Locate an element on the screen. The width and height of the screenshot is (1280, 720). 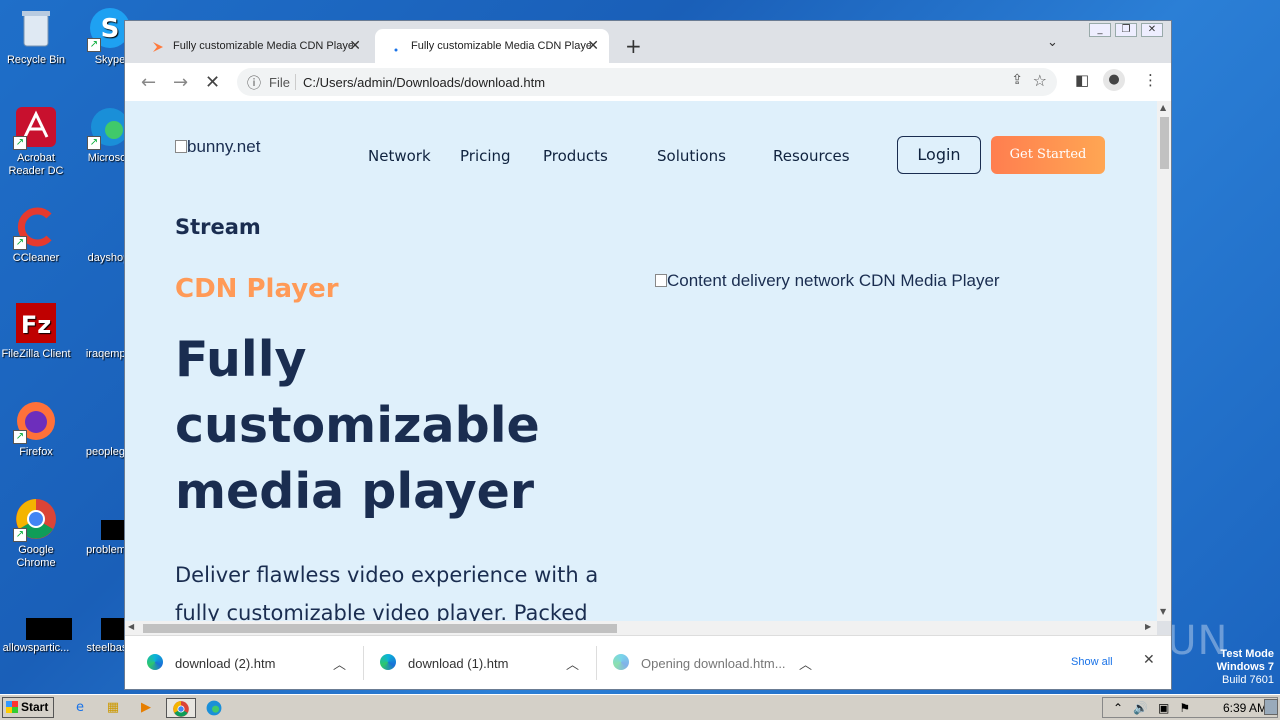
chrome-taskbar-icon is located at coordinates (181, 708).